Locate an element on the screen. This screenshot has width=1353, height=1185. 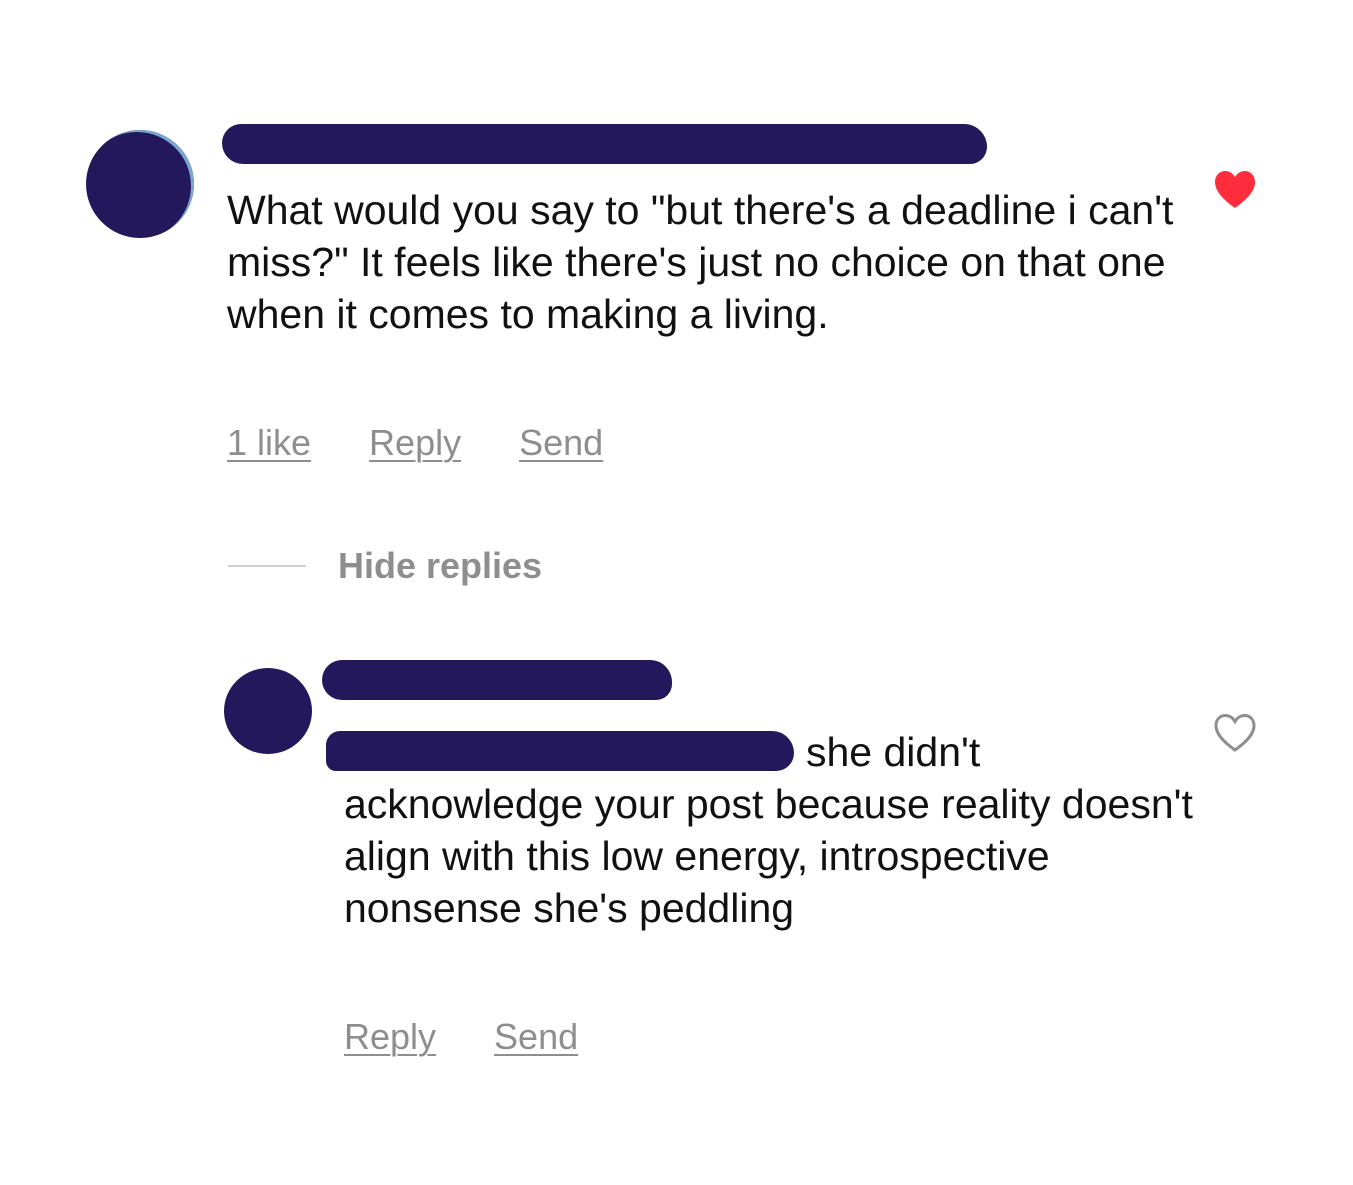
likes-count-link: 1 like is located at coordinates (269, 443).